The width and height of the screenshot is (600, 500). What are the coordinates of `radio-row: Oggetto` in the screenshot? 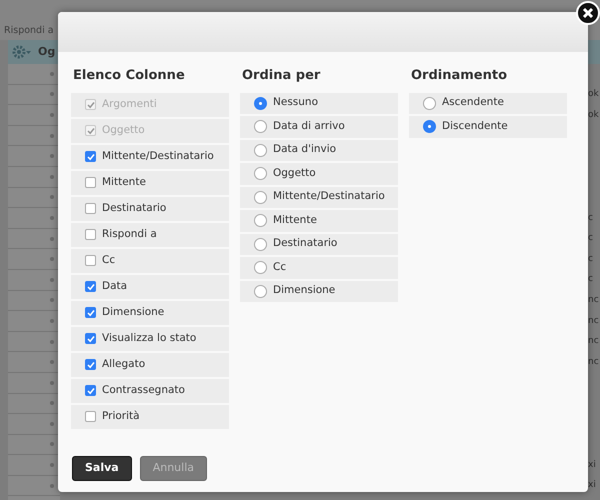 It's located at (319, 173).